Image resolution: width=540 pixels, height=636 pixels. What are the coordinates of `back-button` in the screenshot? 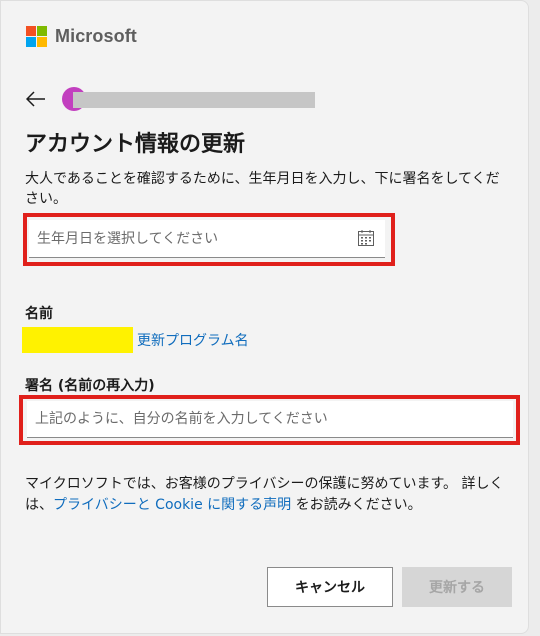 It's located at (36, 99).